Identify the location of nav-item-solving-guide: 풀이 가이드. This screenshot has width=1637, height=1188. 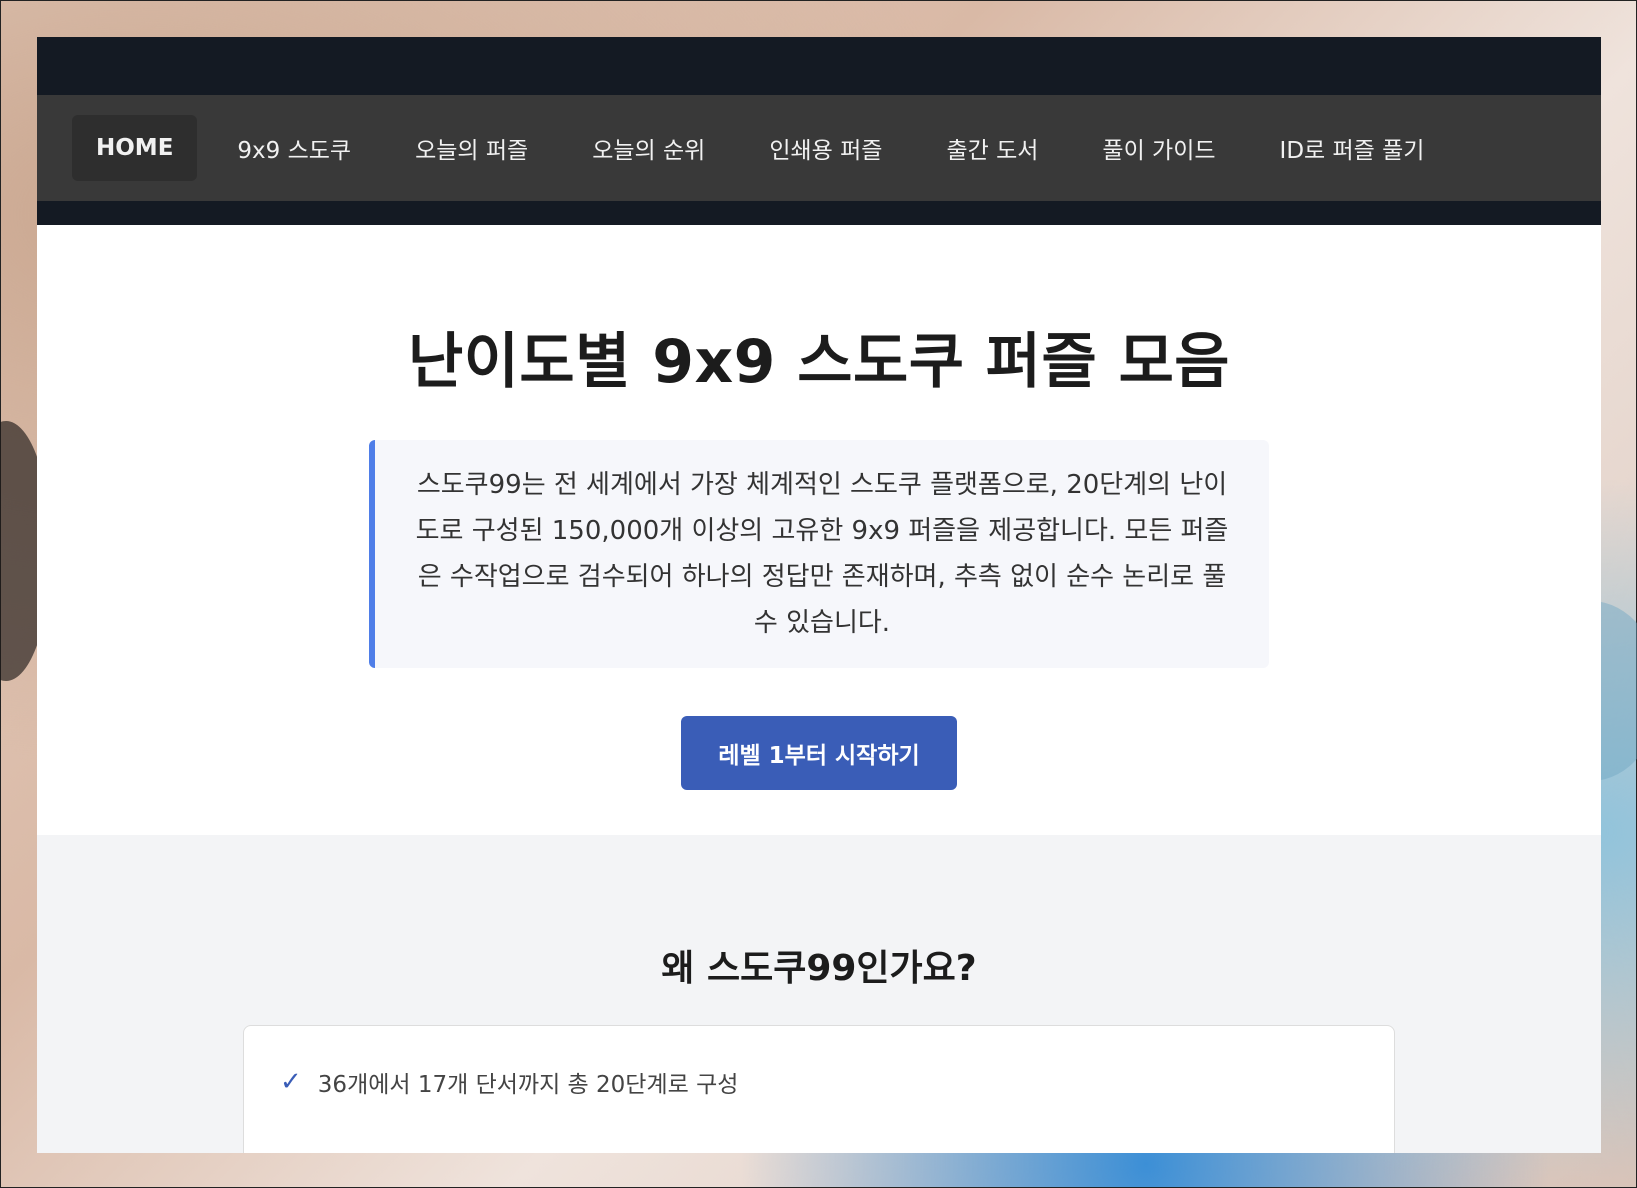
(1158, 148).